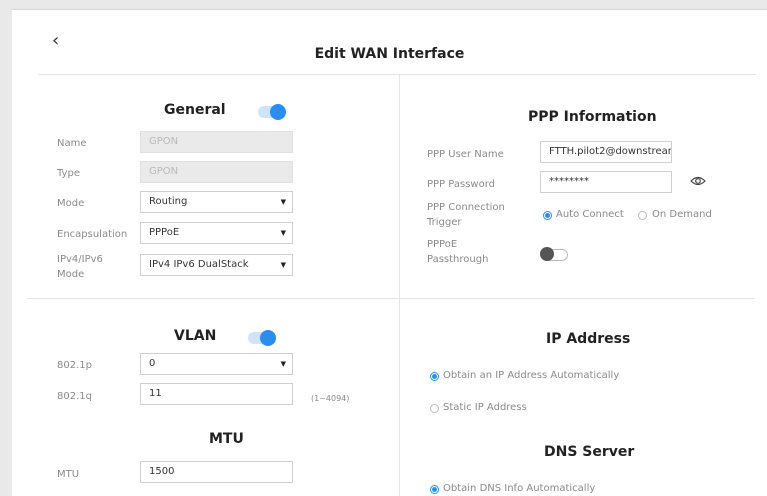  Describe the element at coordinates (588, 339) in the screenshot. I see `ip-address-title: IP Address` at that location.